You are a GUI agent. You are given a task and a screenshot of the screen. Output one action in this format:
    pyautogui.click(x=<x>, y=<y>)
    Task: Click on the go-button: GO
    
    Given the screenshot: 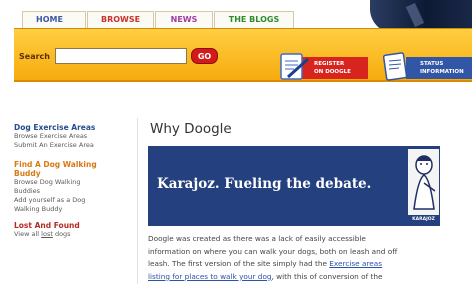 What is the action you would take?
    pyautogui.click(x=204, y=56)
    